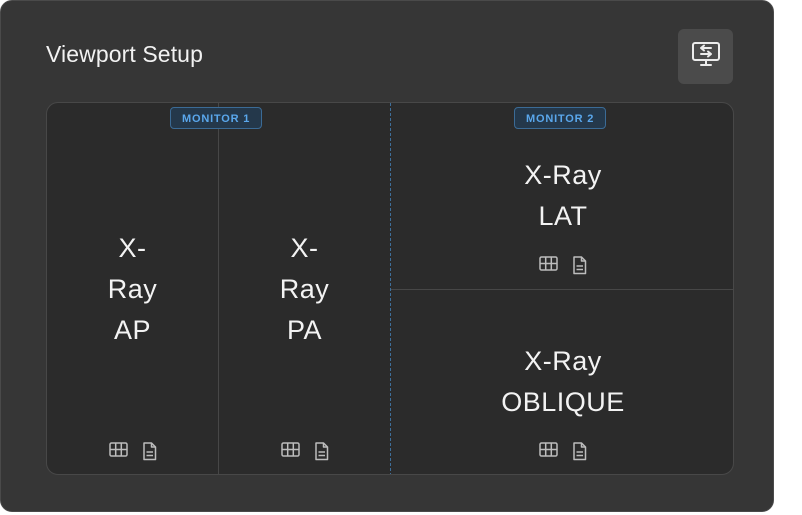 The image size is (802, 515). I want to click on viewport-label-line: PA, so click(304, 330).